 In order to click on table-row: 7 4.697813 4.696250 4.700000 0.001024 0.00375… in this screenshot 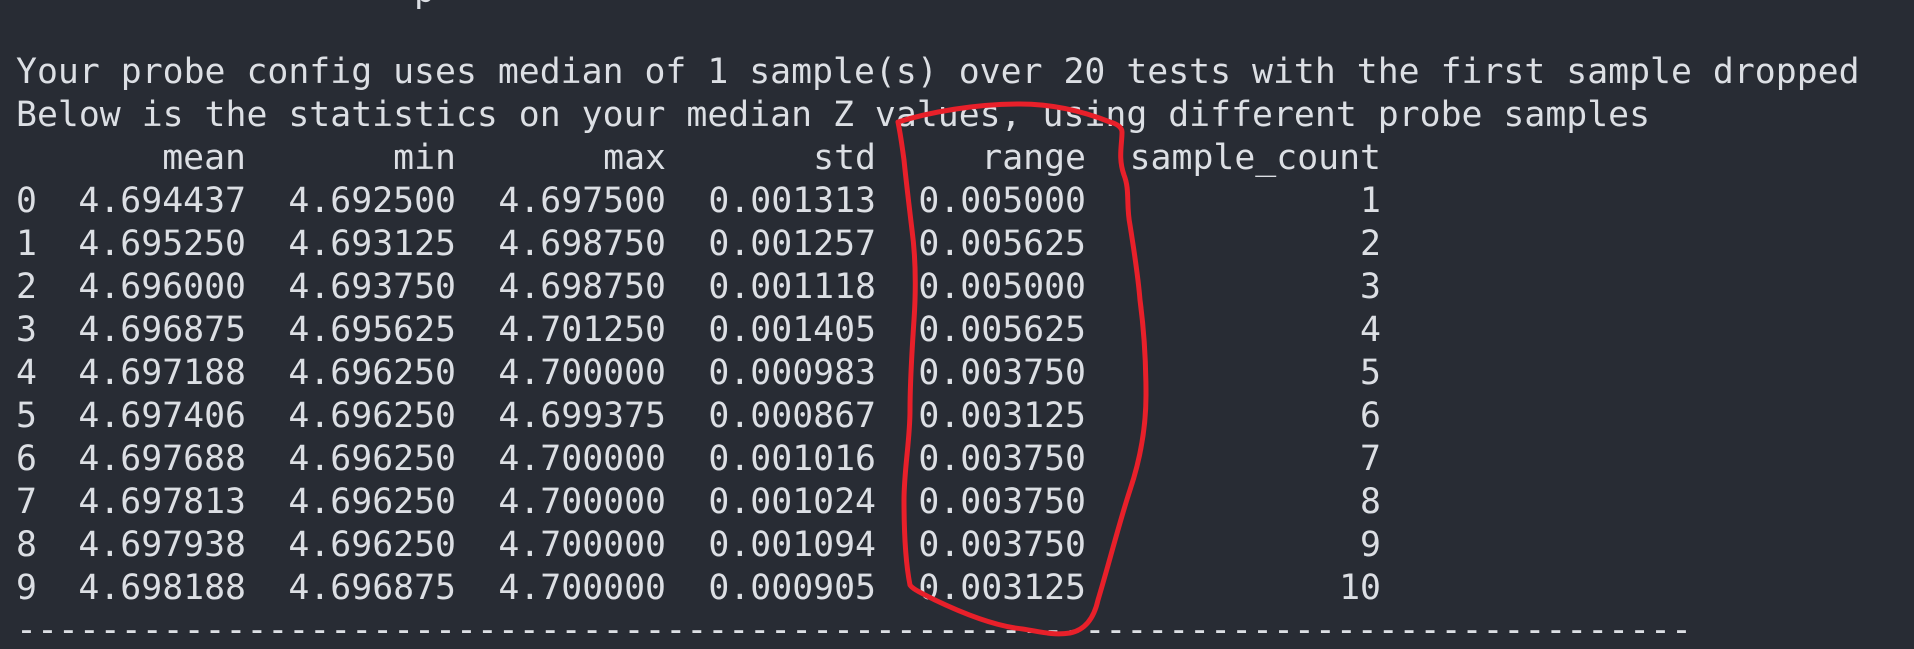, I will do `click(766, 502)`.